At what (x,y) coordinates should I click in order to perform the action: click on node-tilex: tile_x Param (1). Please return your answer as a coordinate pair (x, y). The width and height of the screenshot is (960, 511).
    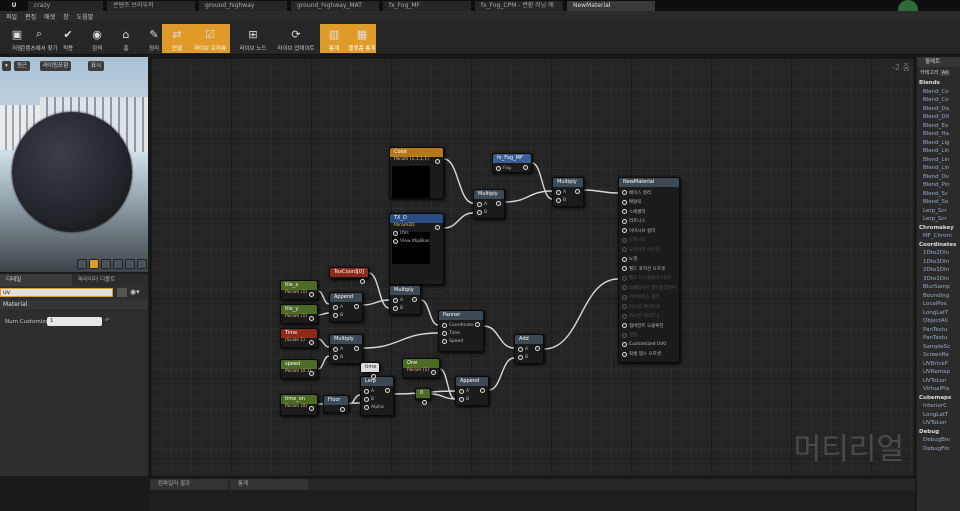
    Looking at the image, I should click on (299, 290).